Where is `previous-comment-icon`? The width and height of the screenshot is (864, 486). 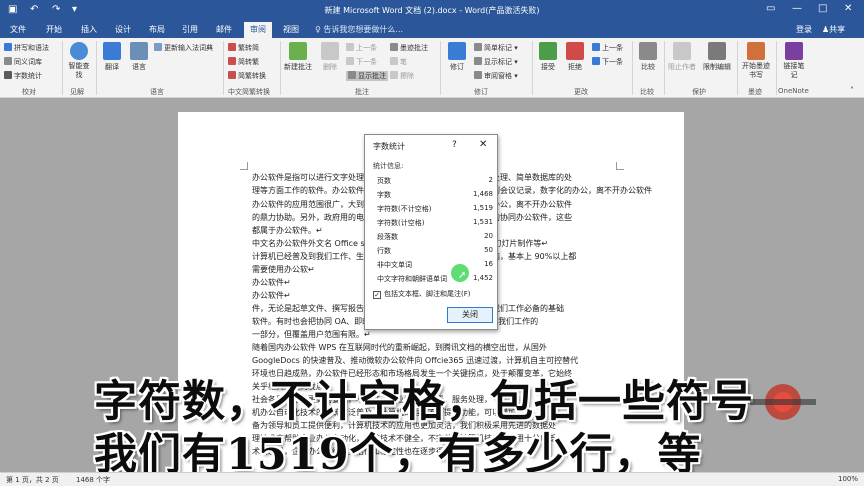
previous-comment-icon is located at coordinates (350, 47).